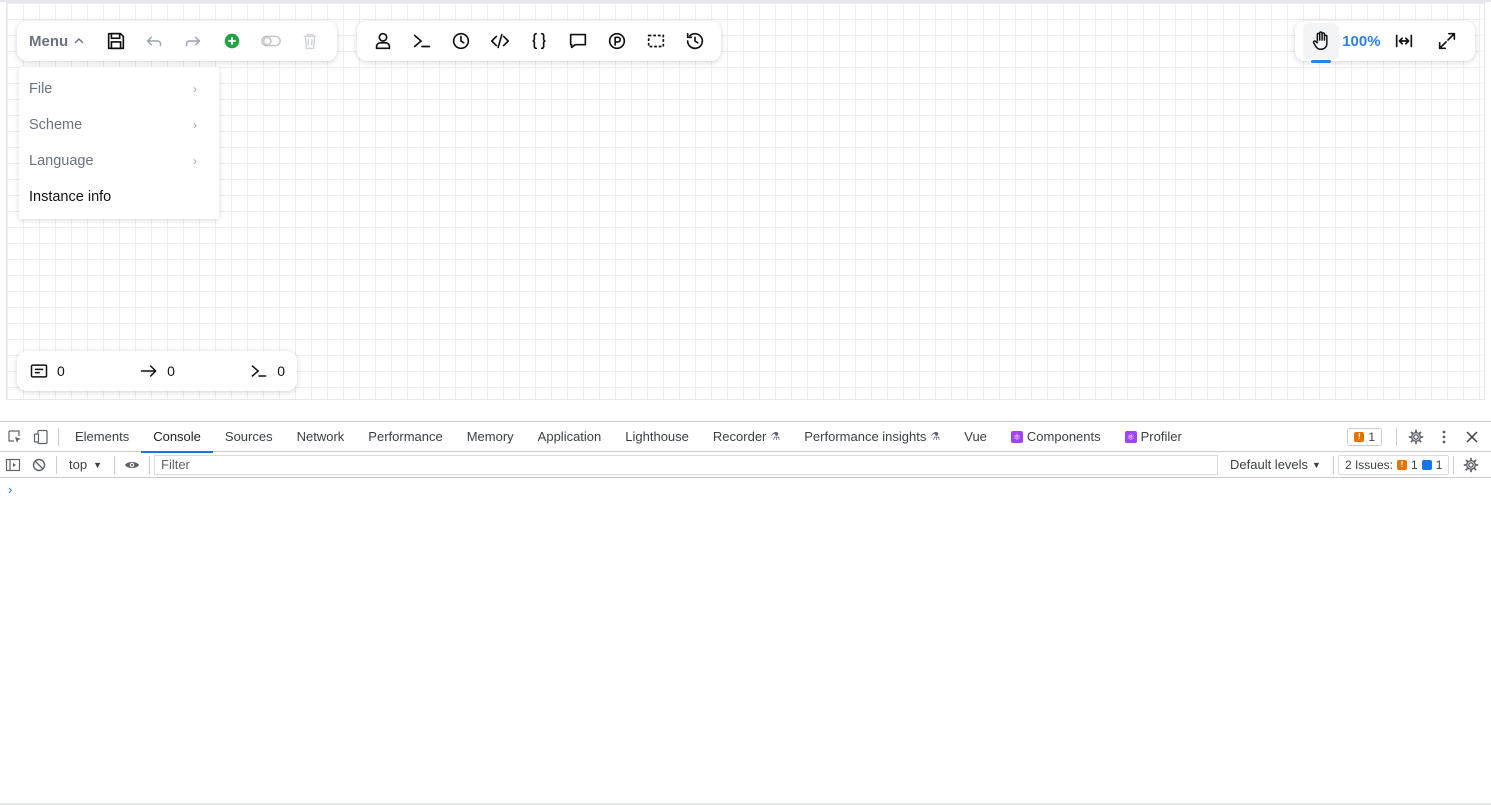 The height and width of the screenshot is (805, 1491). Describe the element at coordinates (1447, 41) in the screenshot. I see `fullscreen-button` at that location.